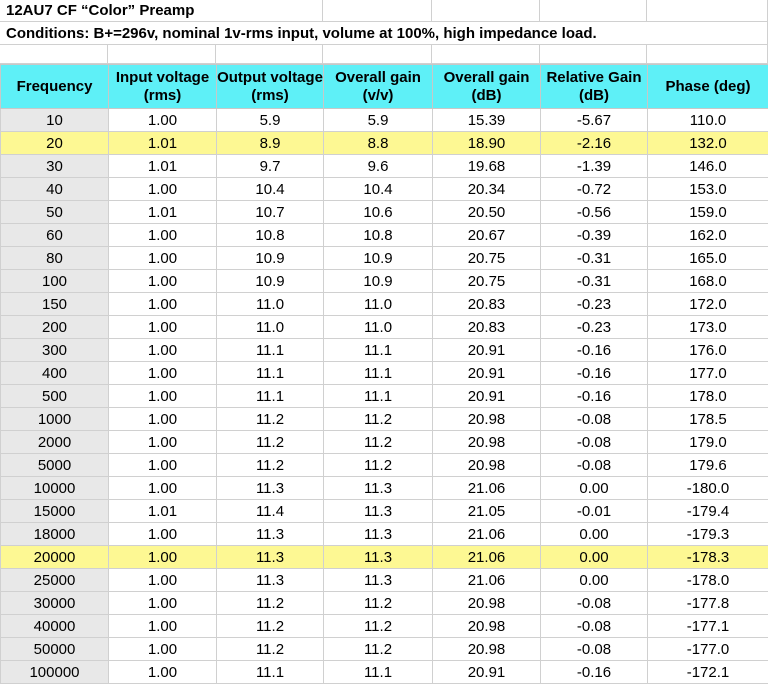 The image size is (768, 684). I want to click on table-cell: 21.06, so click(487, 534).